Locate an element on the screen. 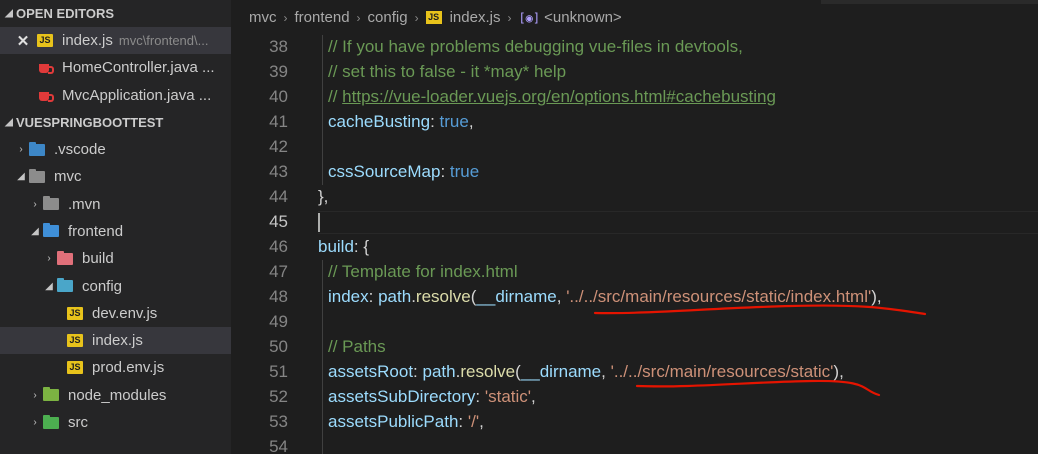 The height and width of the screenshot is (454, 1038). line-number: 42 is located at coordinates (278, 146).